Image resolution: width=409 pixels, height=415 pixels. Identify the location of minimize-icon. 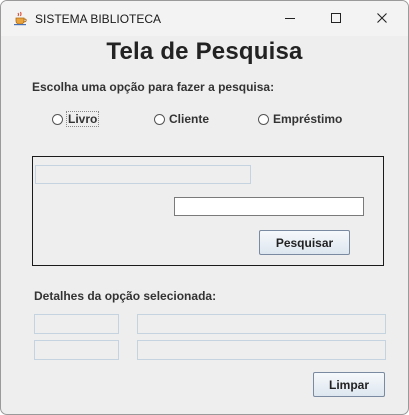
(290, 18).